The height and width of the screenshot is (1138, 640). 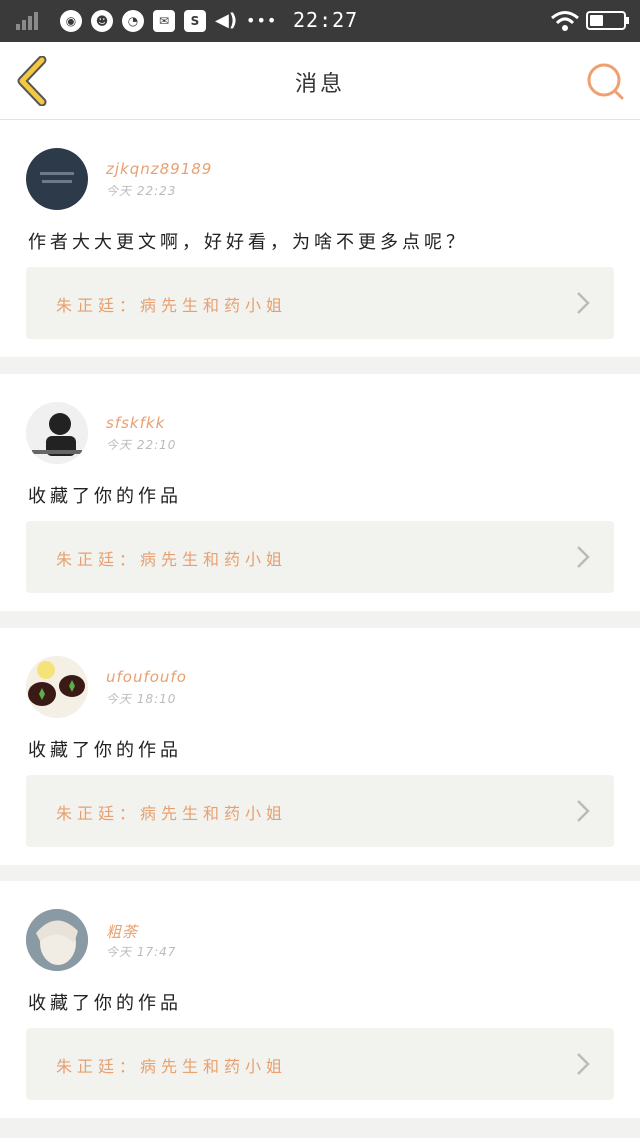 I want to click on username: 粗荼, so click(x=122, y=931).